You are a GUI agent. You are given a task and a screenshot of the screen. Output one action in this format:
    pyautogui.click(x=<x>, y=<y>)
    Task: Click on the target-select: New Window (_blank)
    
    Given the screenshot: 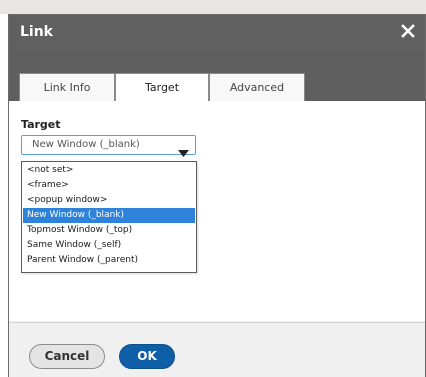 What is the action you would take?
    pyautogui.click(x=108, y=146)
    